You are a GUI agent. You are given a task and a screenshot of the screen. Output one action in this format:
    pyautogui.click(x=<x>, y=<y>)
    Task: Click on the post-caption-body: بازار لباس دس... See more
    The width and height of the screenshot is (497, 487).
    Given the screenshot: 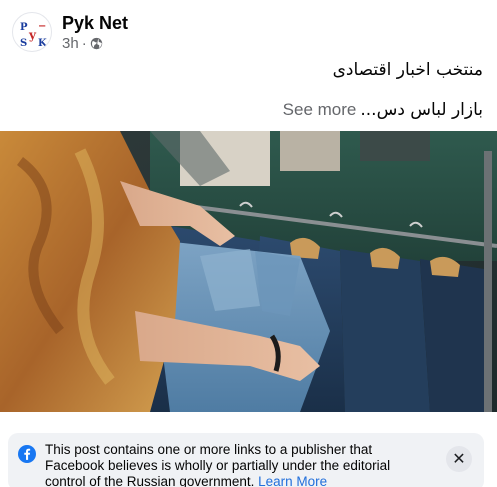 What is the action you would take?
    pyautogui.click(x=383, y=110)
    